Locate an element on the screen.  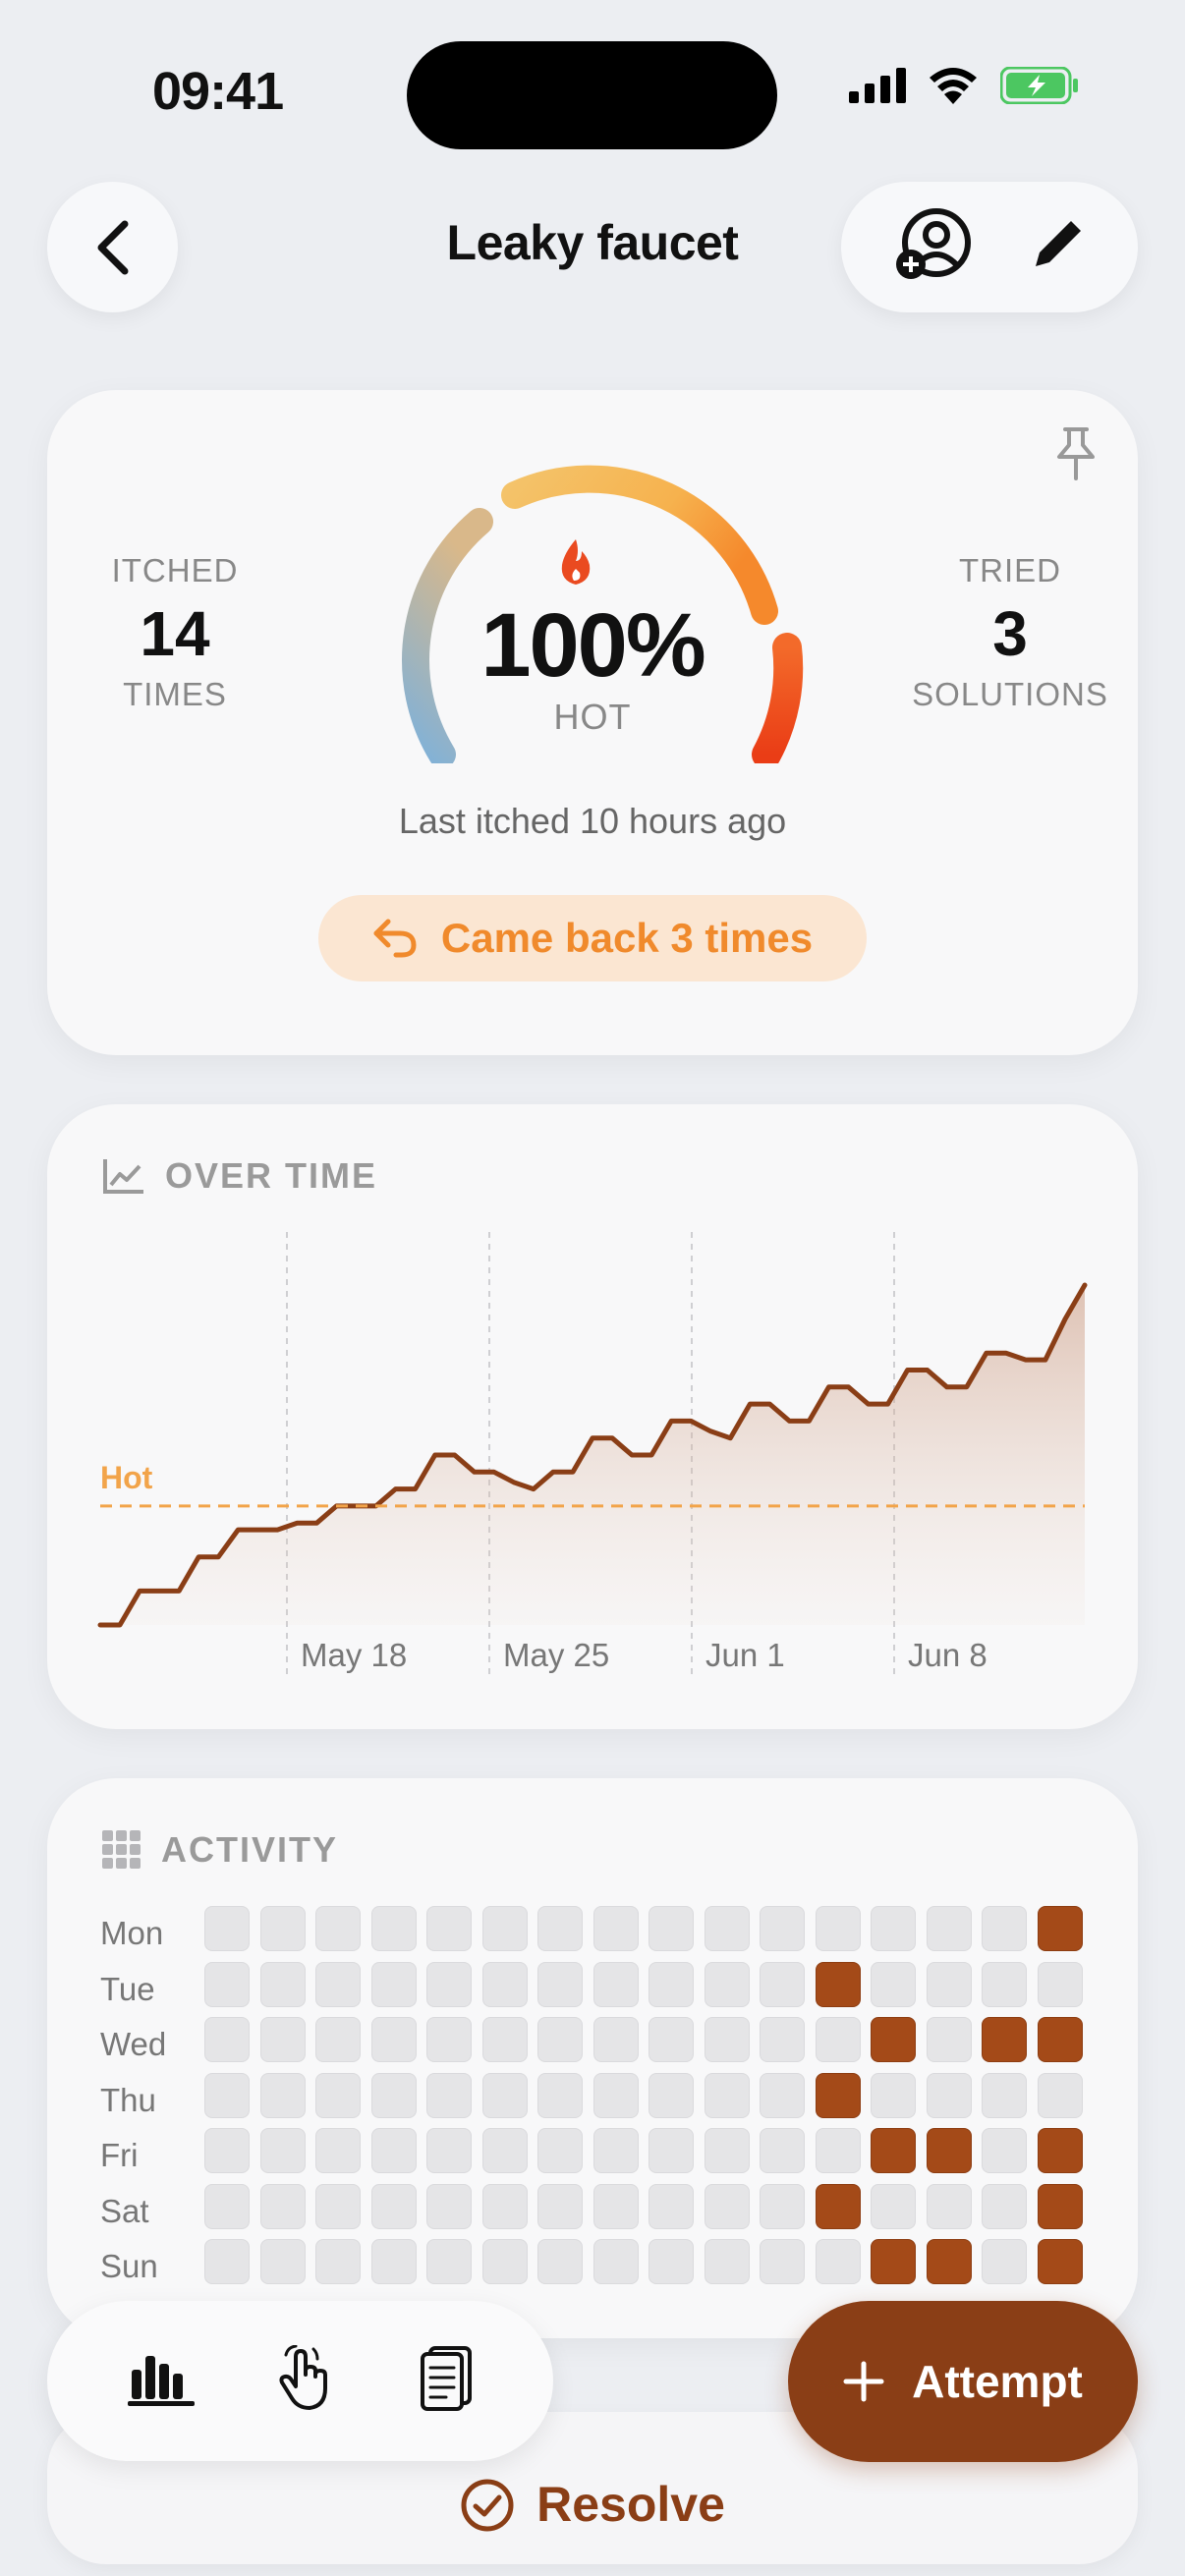
flame-icon is located at coordinates (576, 562).